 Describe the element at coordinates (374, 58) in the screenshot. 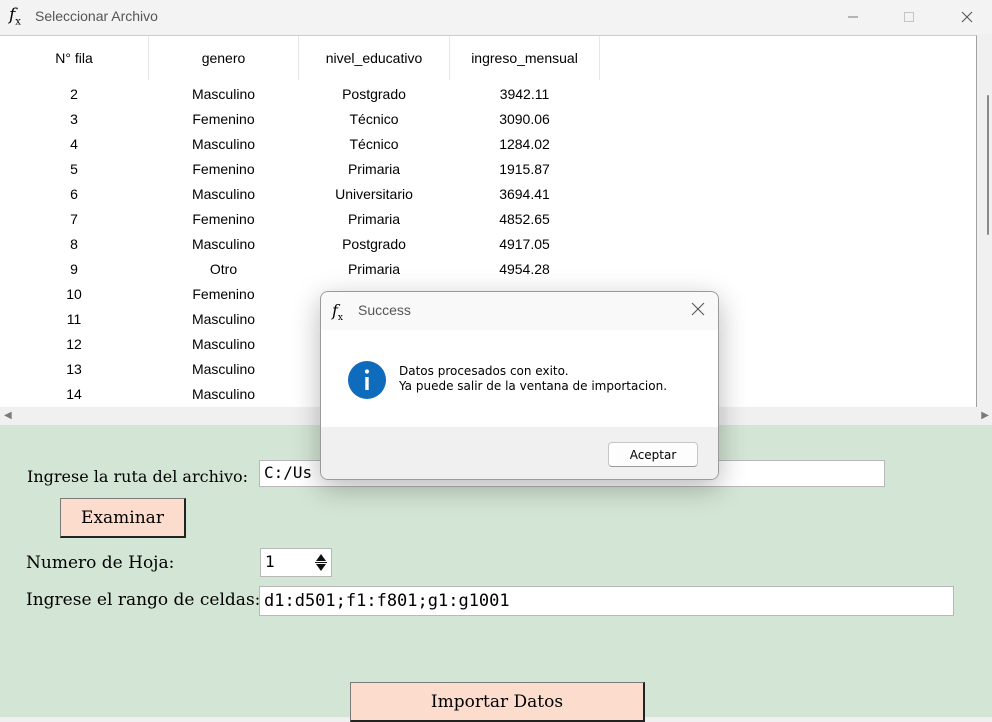

I see `column-header-nivel-educativo: nivel_educativo` at that location.